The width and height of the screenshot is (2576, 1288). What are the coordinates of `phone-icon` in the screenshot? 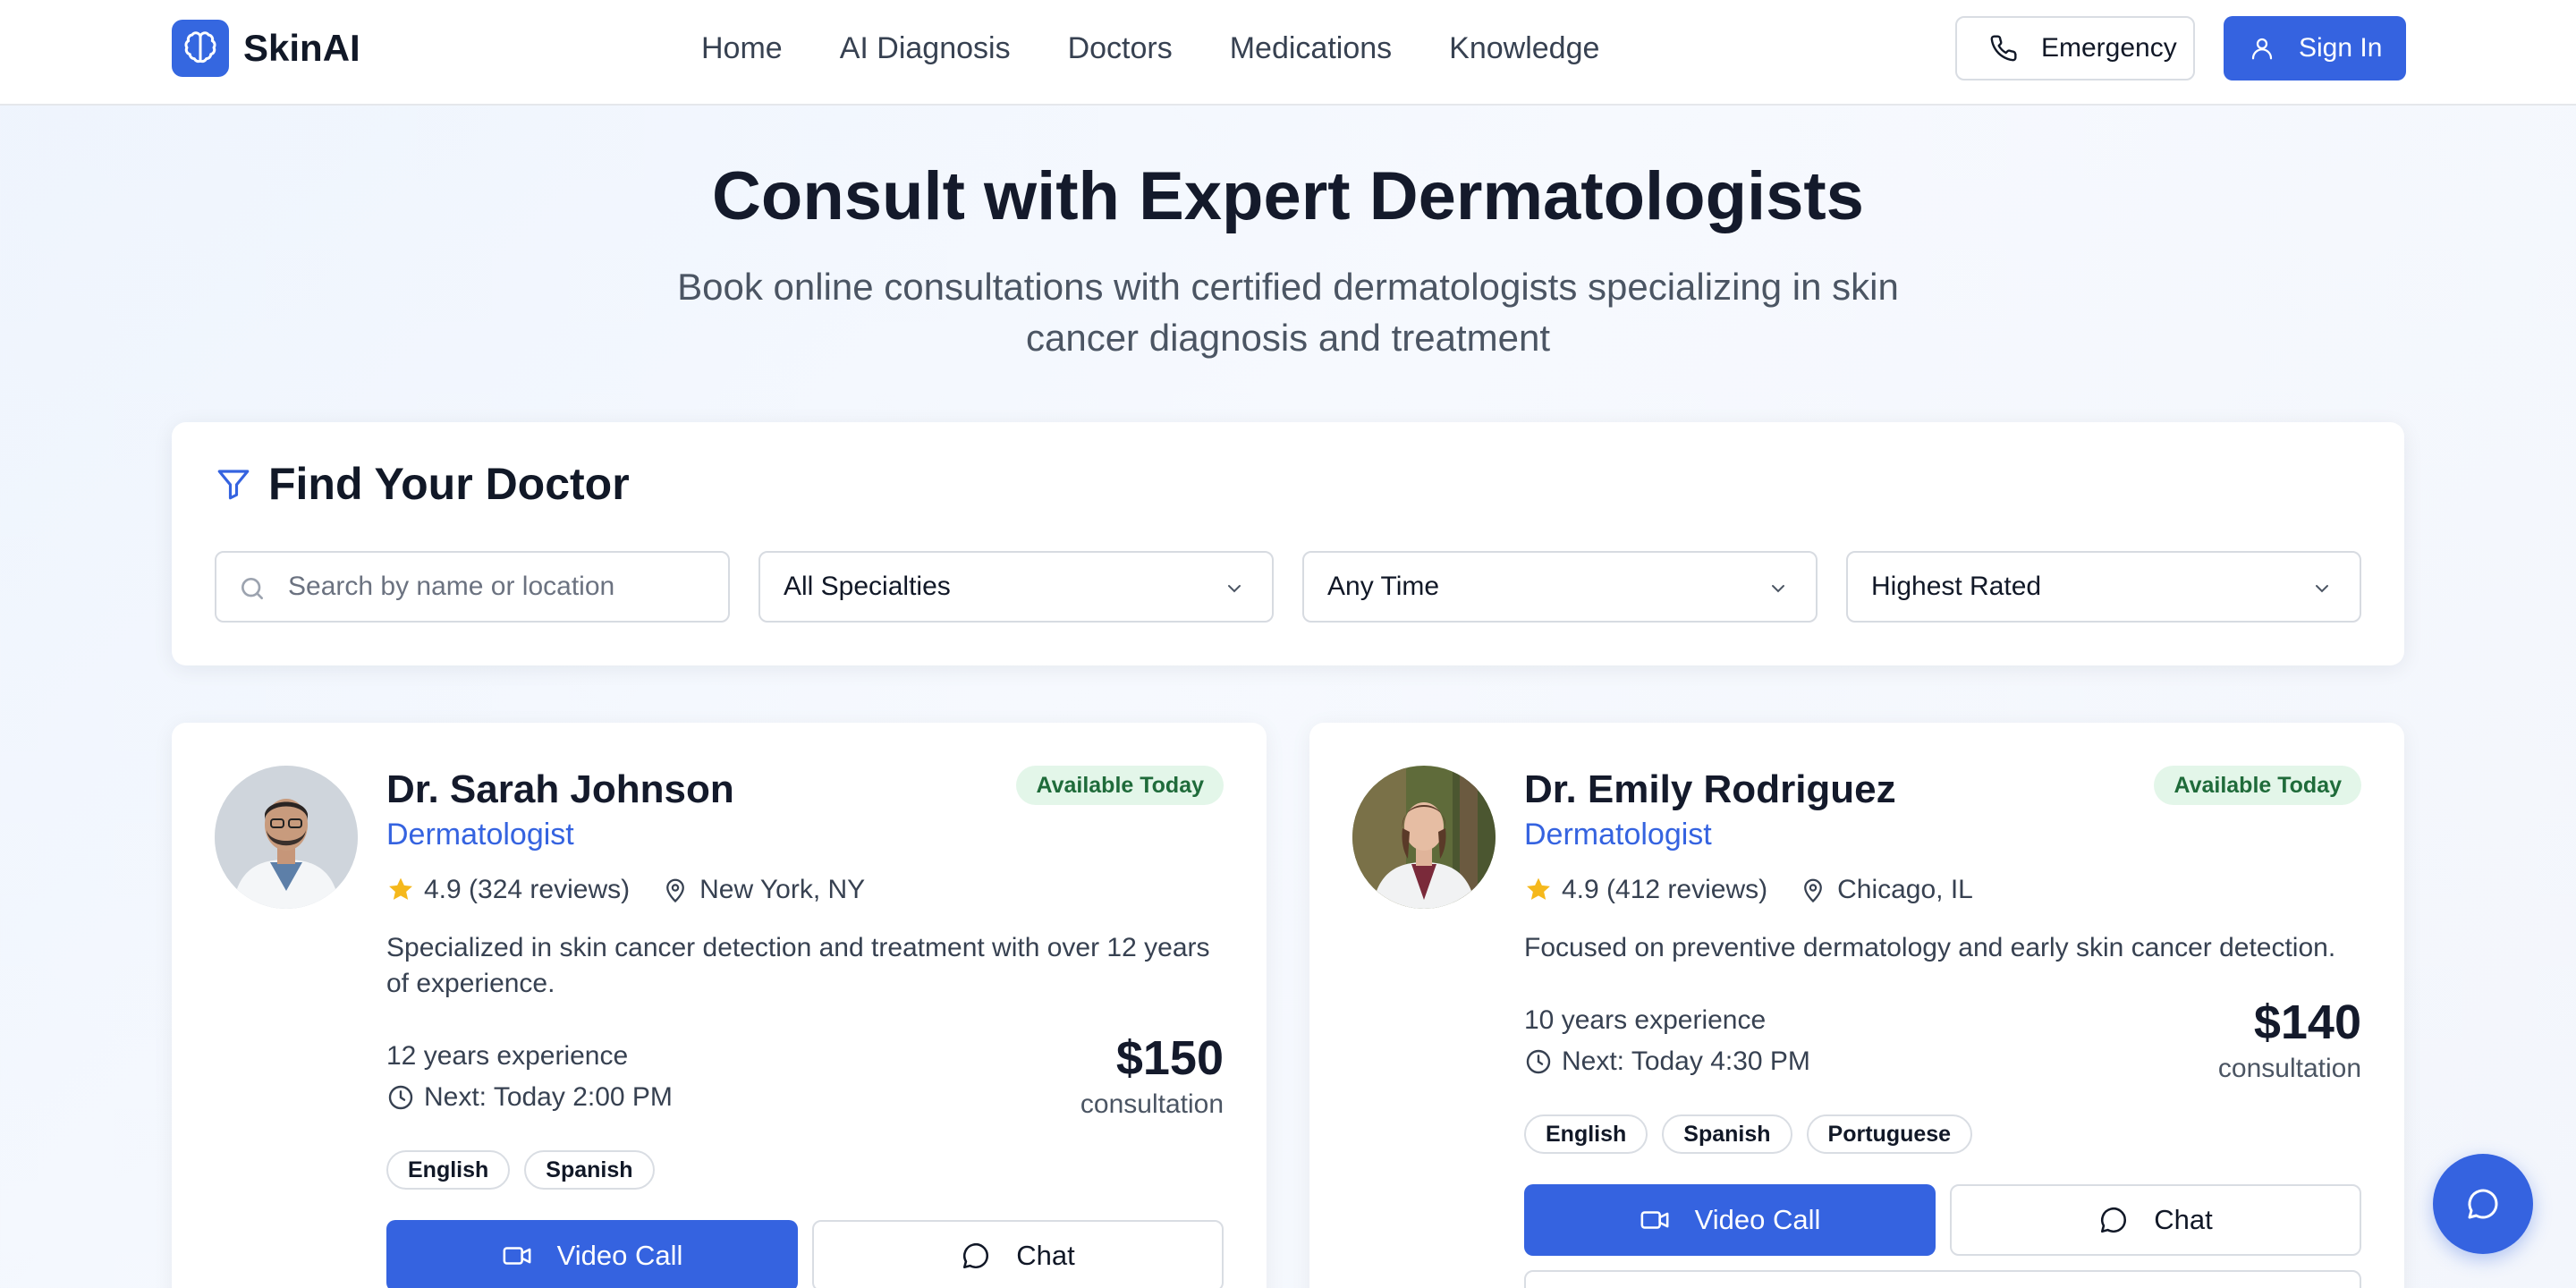 It's located at (2003, 48).